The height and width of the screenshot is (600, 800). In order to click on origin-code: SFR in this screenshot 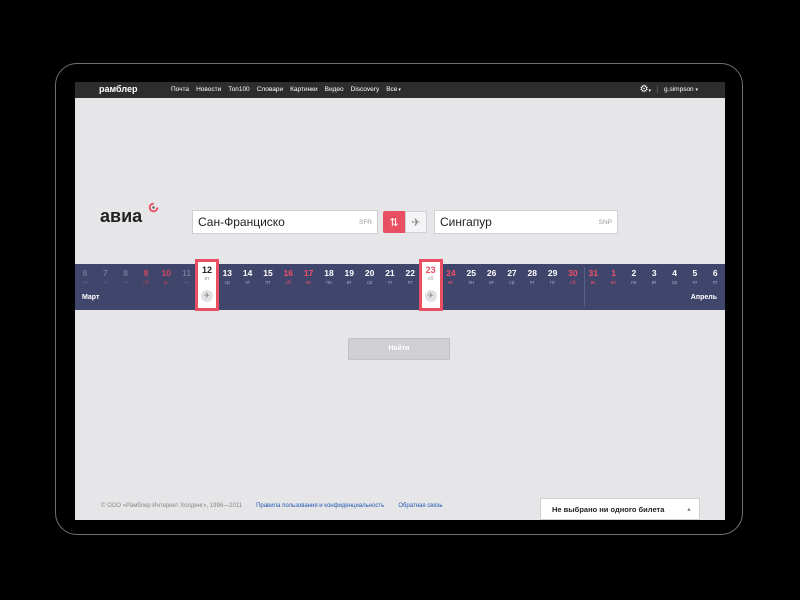, I will do `click(365, 222)`.